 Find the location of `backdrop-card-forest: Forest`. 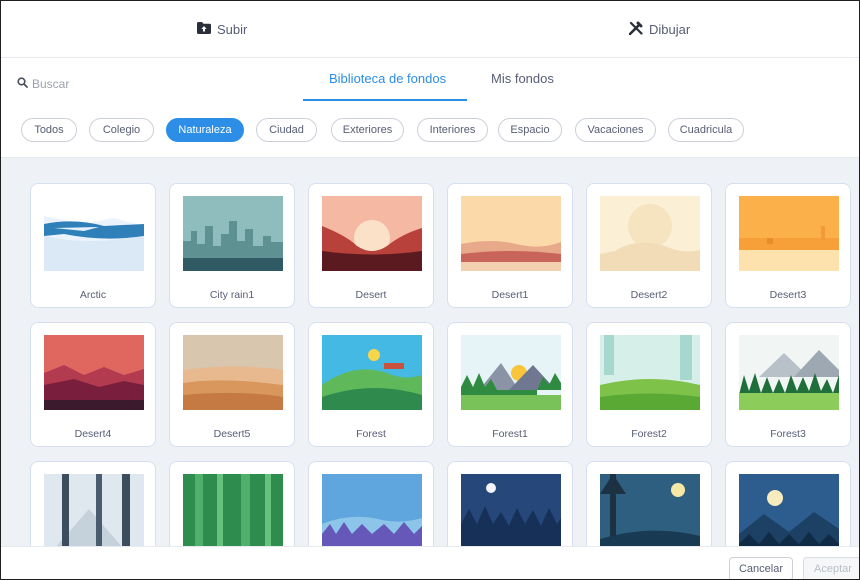

backdrop-card-forest: Forest is located at coordinates (371, 384).